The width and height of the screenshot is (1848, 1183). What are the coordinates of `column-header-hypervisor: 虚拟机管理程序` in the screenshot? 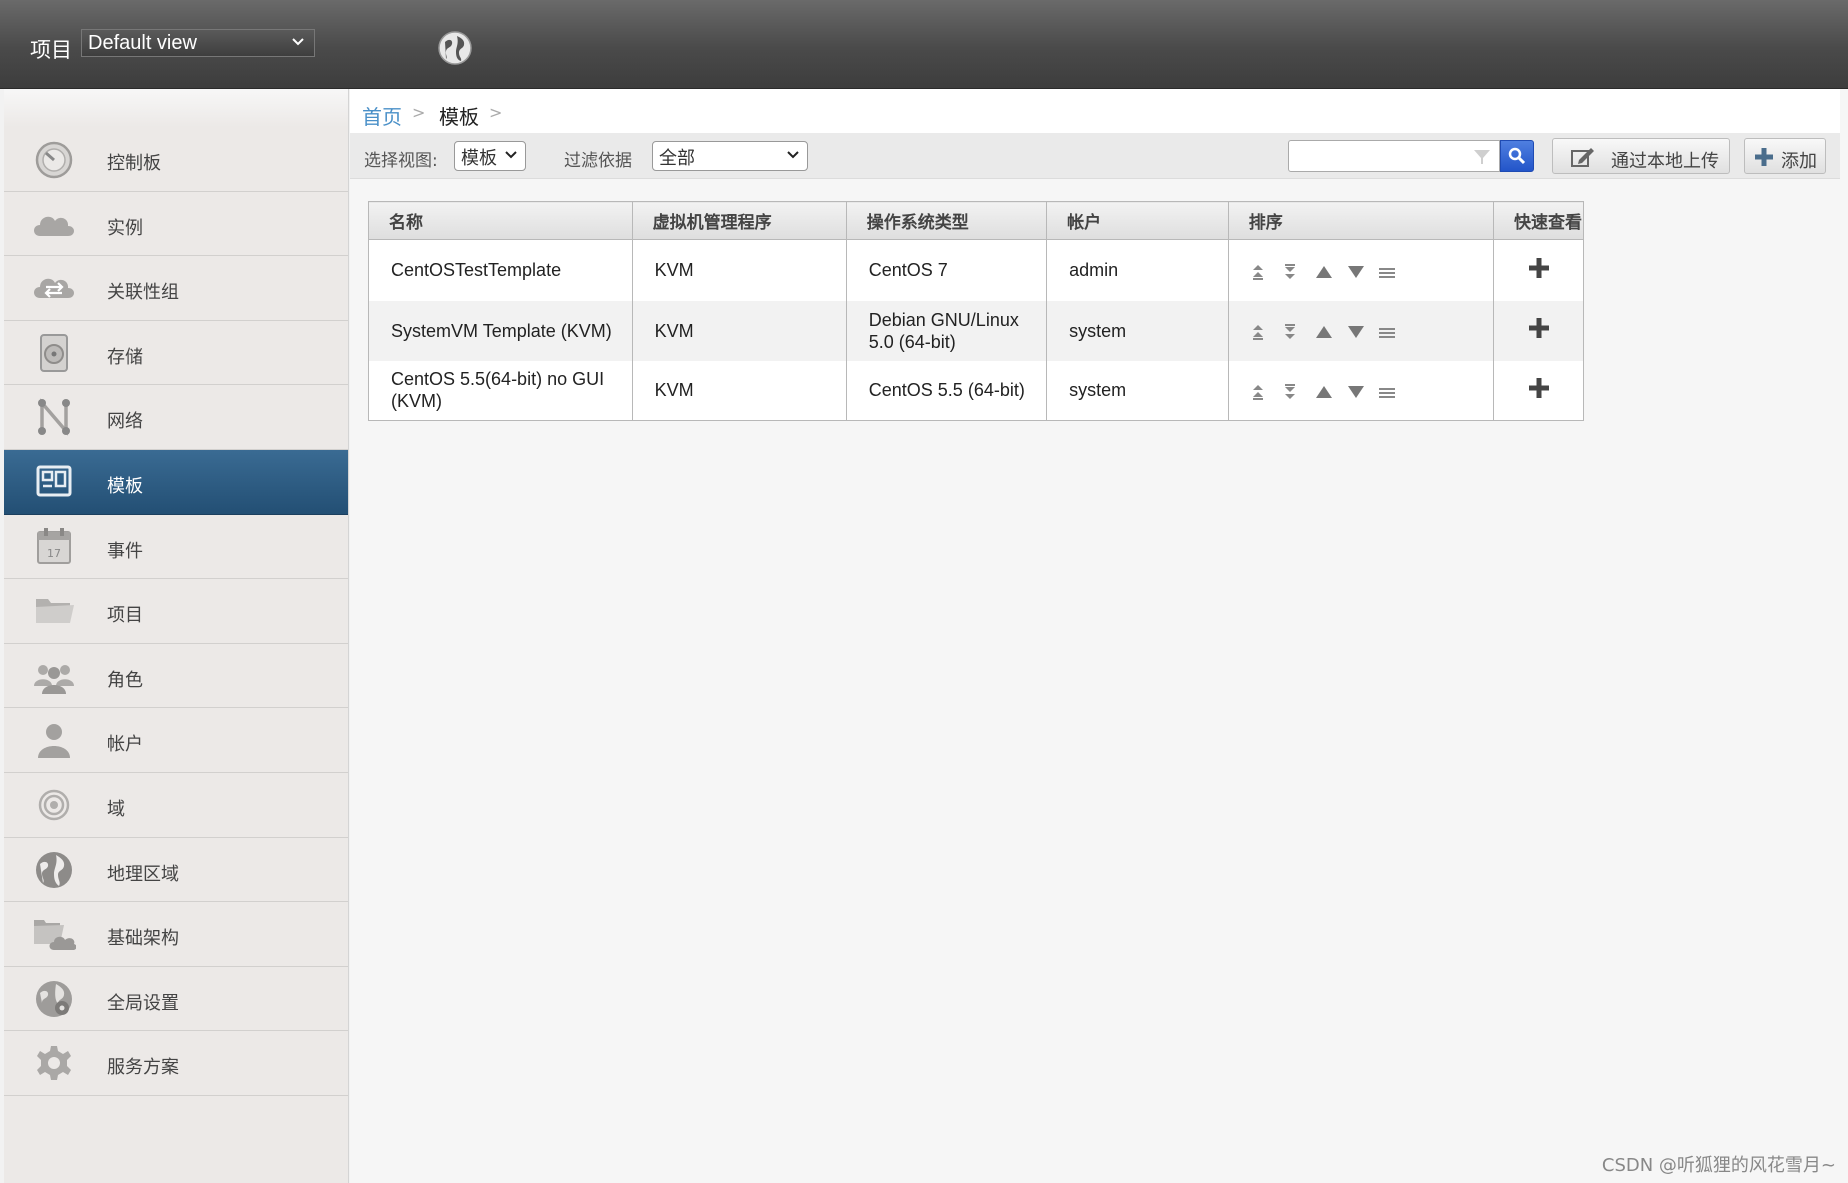 It's located at (739, 220).